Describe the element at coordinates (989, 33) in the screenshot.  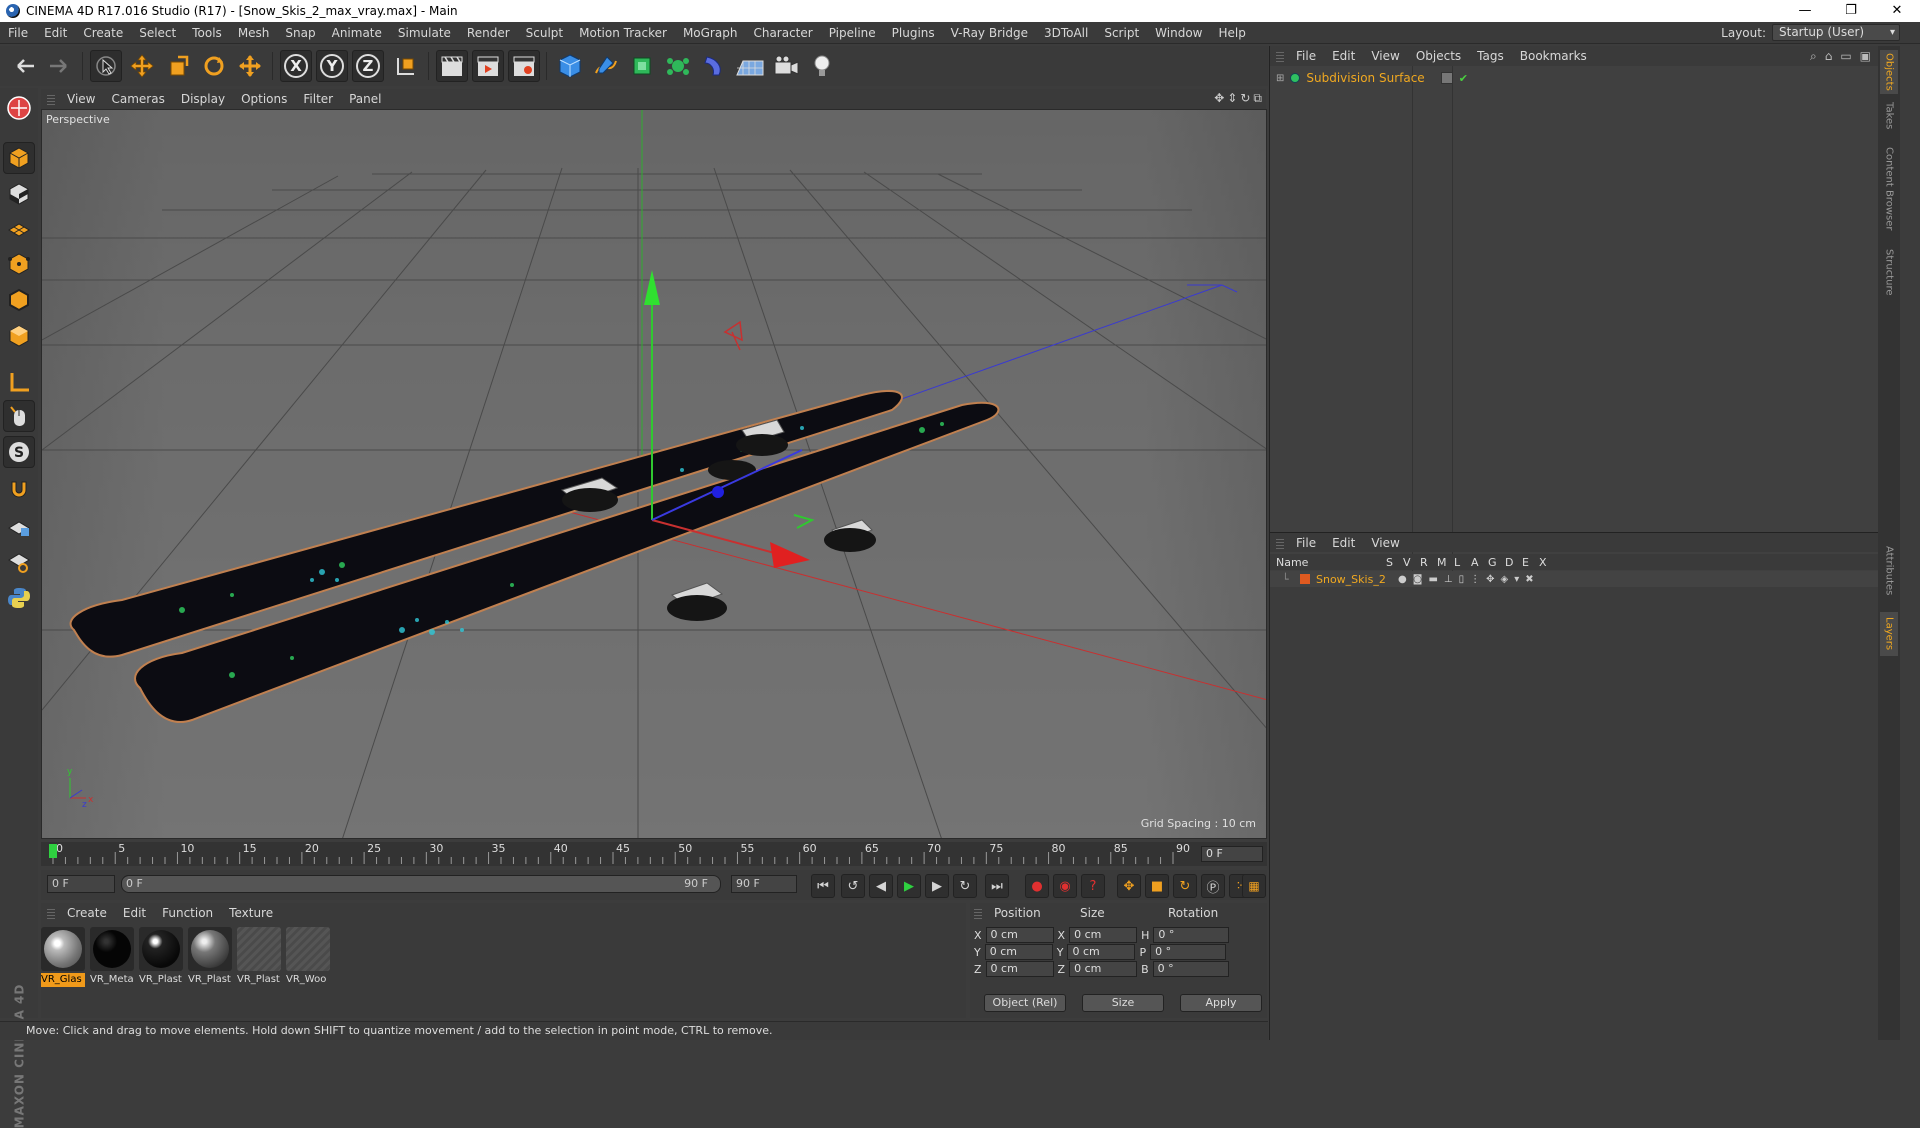
I see `menu-v-ray-bridge: V-Ray Bridge` at that location.